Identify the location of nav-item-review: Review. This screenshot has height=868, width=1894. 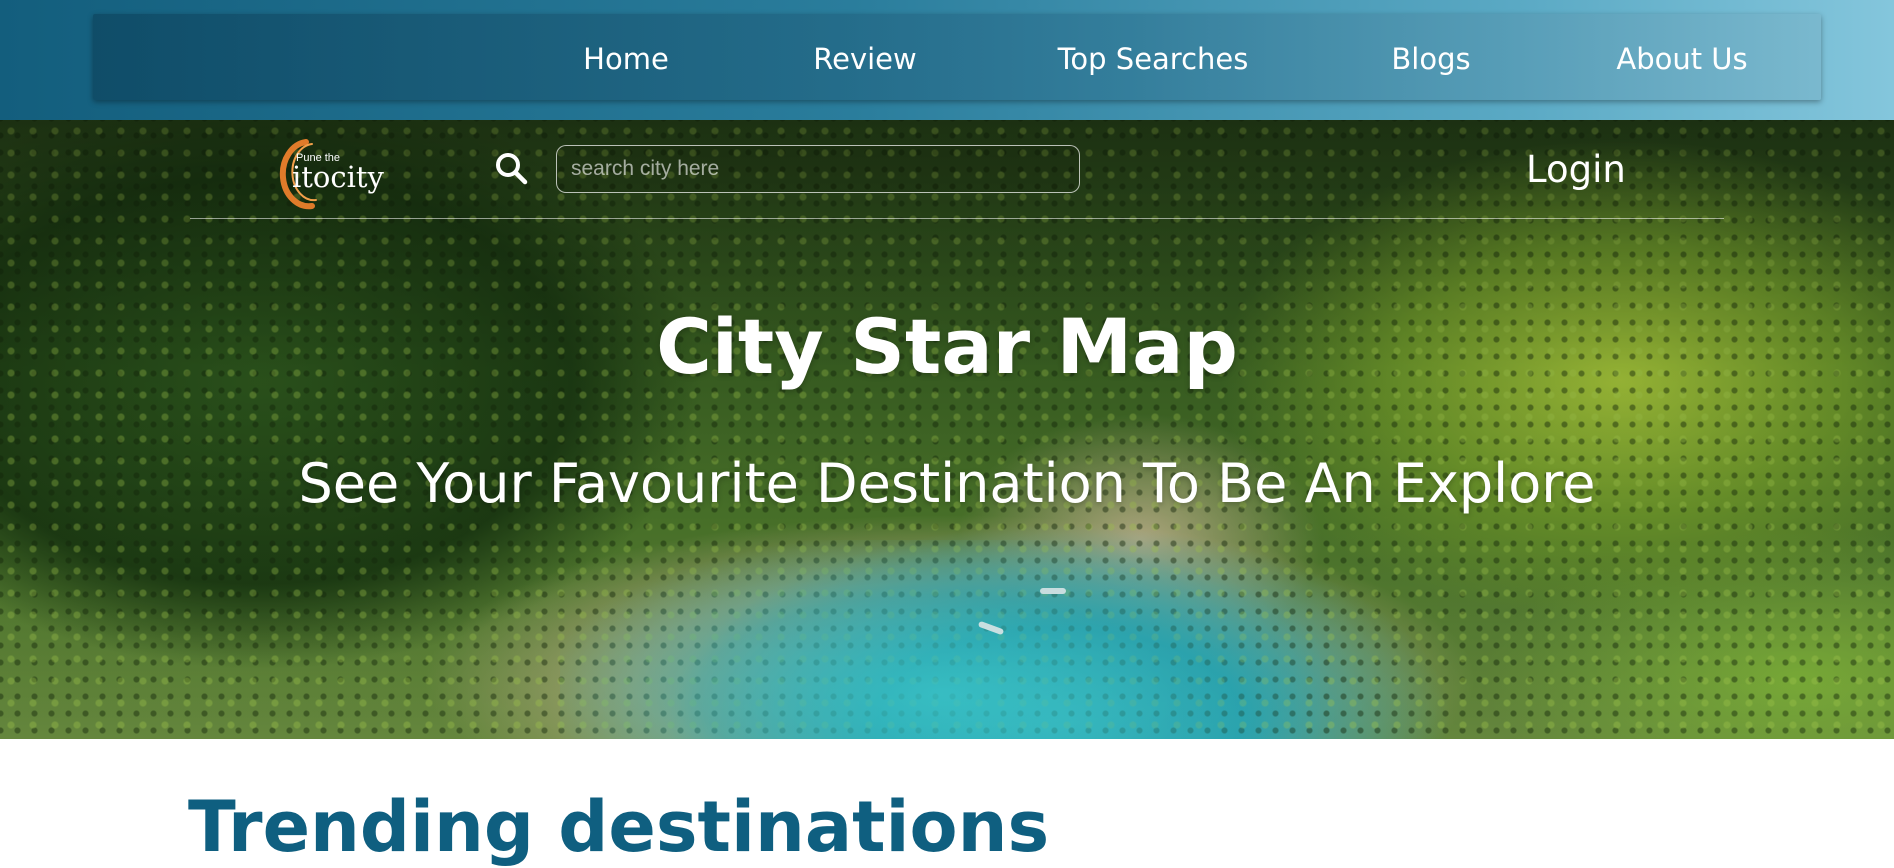
(864, 57).